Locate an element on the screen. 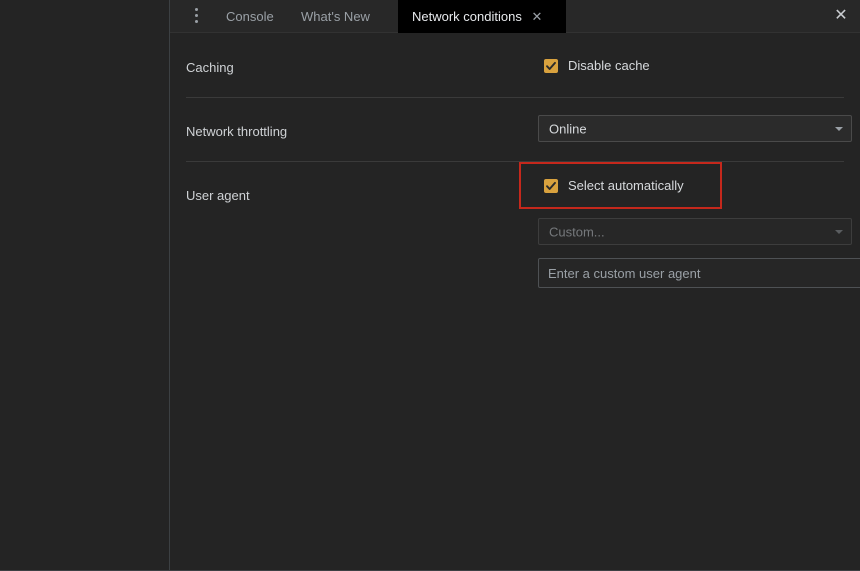 This screenshot has width=860, height=571. disable-cache-checkbox: Disable cache is located at coordinates (597, 65).